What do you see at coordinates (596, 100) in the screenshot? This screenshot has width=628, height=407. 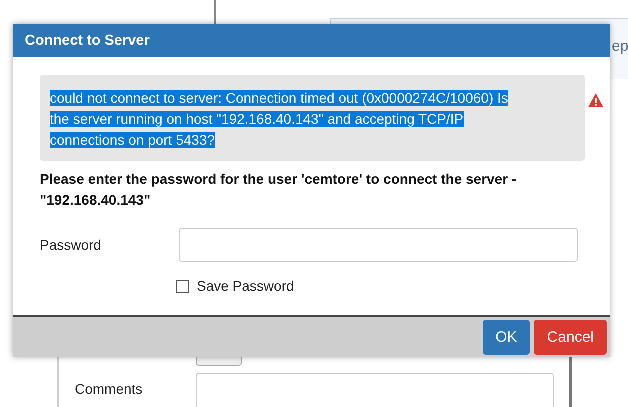 I see `warning-icon` at bounding box center [596, 100].